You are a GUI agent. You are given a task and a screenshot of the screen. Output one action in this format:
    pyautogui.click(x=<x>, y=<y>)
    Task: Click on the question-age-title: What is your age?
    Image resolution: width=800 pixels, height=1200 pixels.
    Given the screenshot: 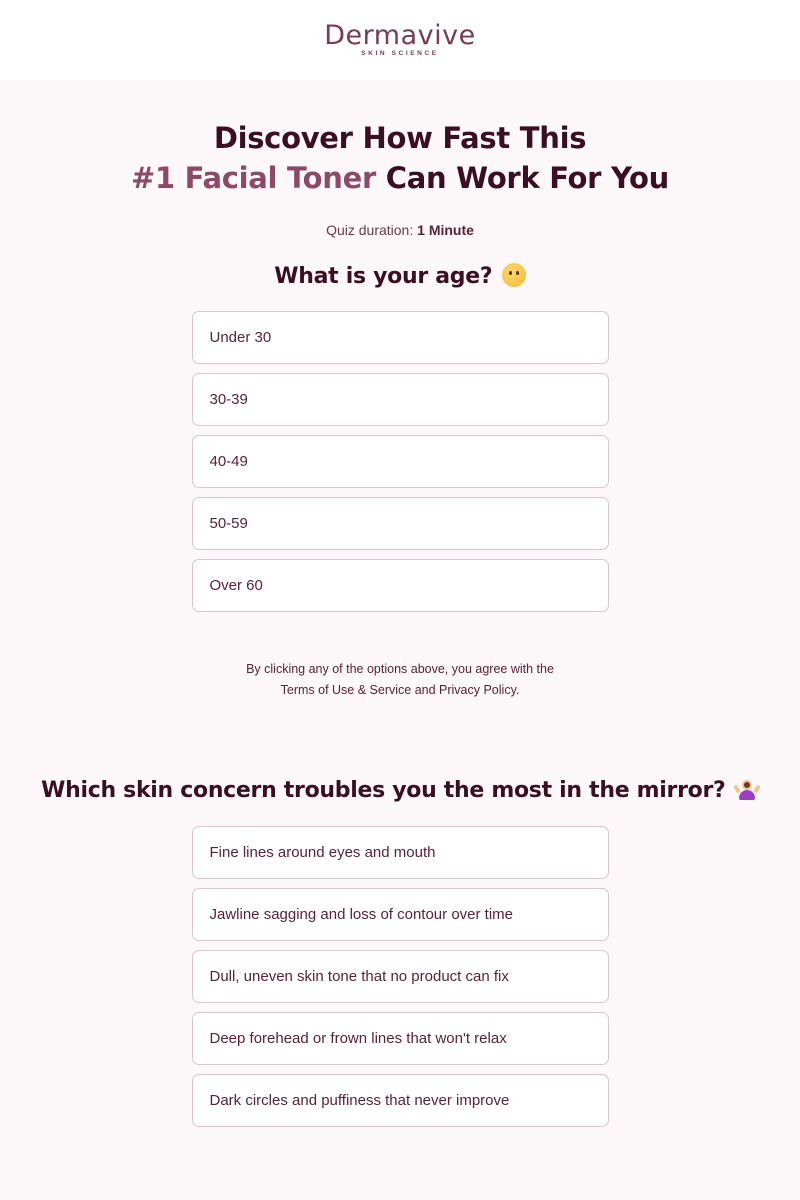 What is the action you would take?
    pyautogui.click(x=400, y=276)
    